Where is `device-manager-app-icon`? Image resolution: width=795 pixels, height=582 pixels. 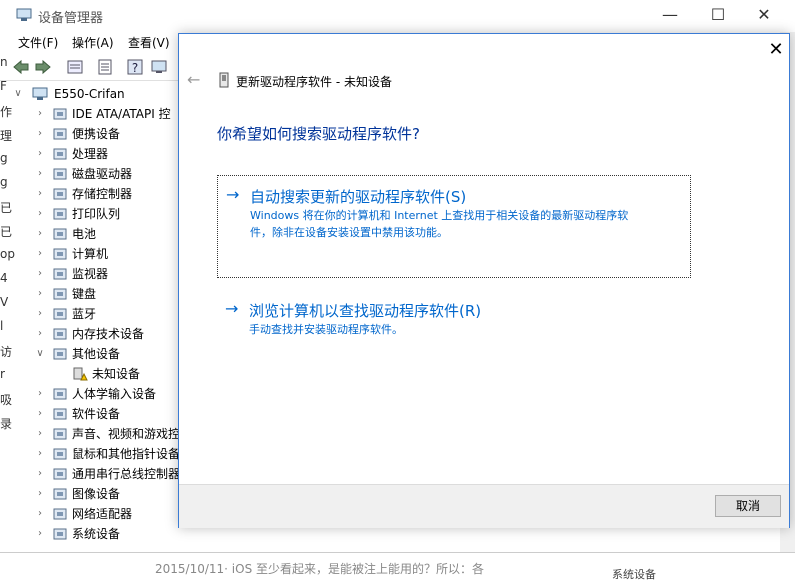
device-manager-app-icon is located at coordinates (24, 14).